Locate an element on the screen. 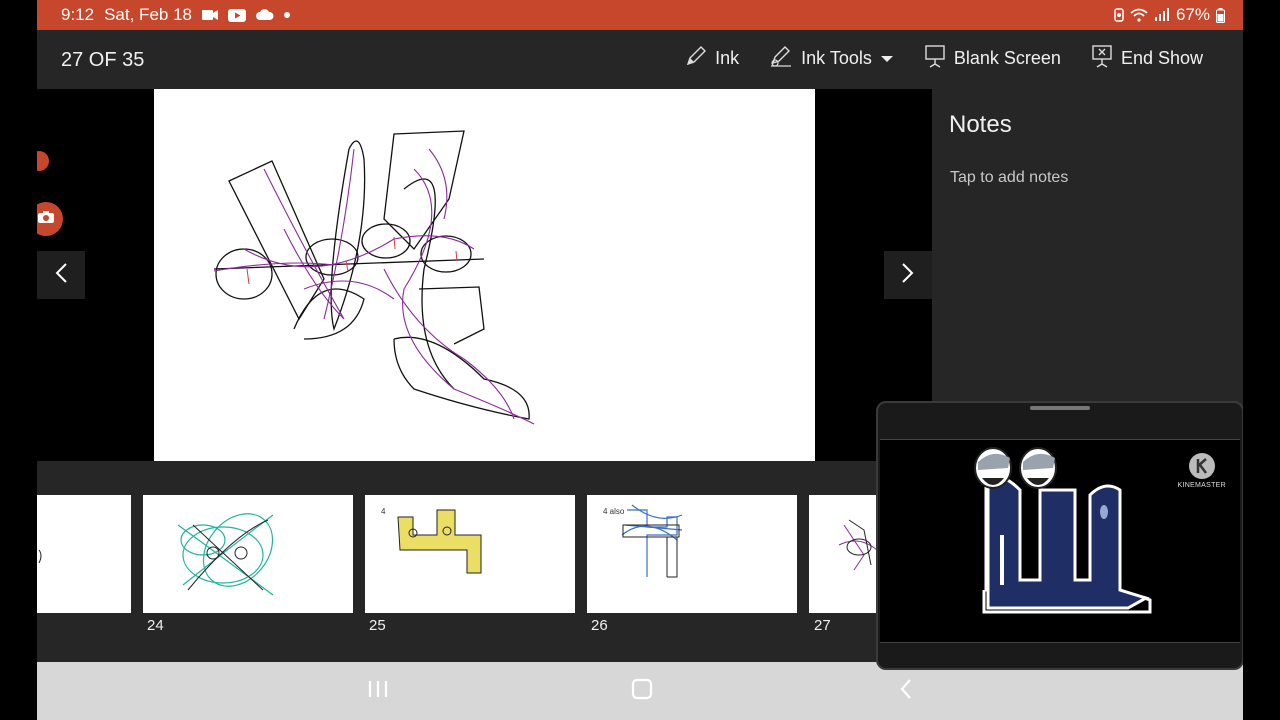 This screenshot has width=1280, height=720. recents-button is located at coordinates (378, 691).